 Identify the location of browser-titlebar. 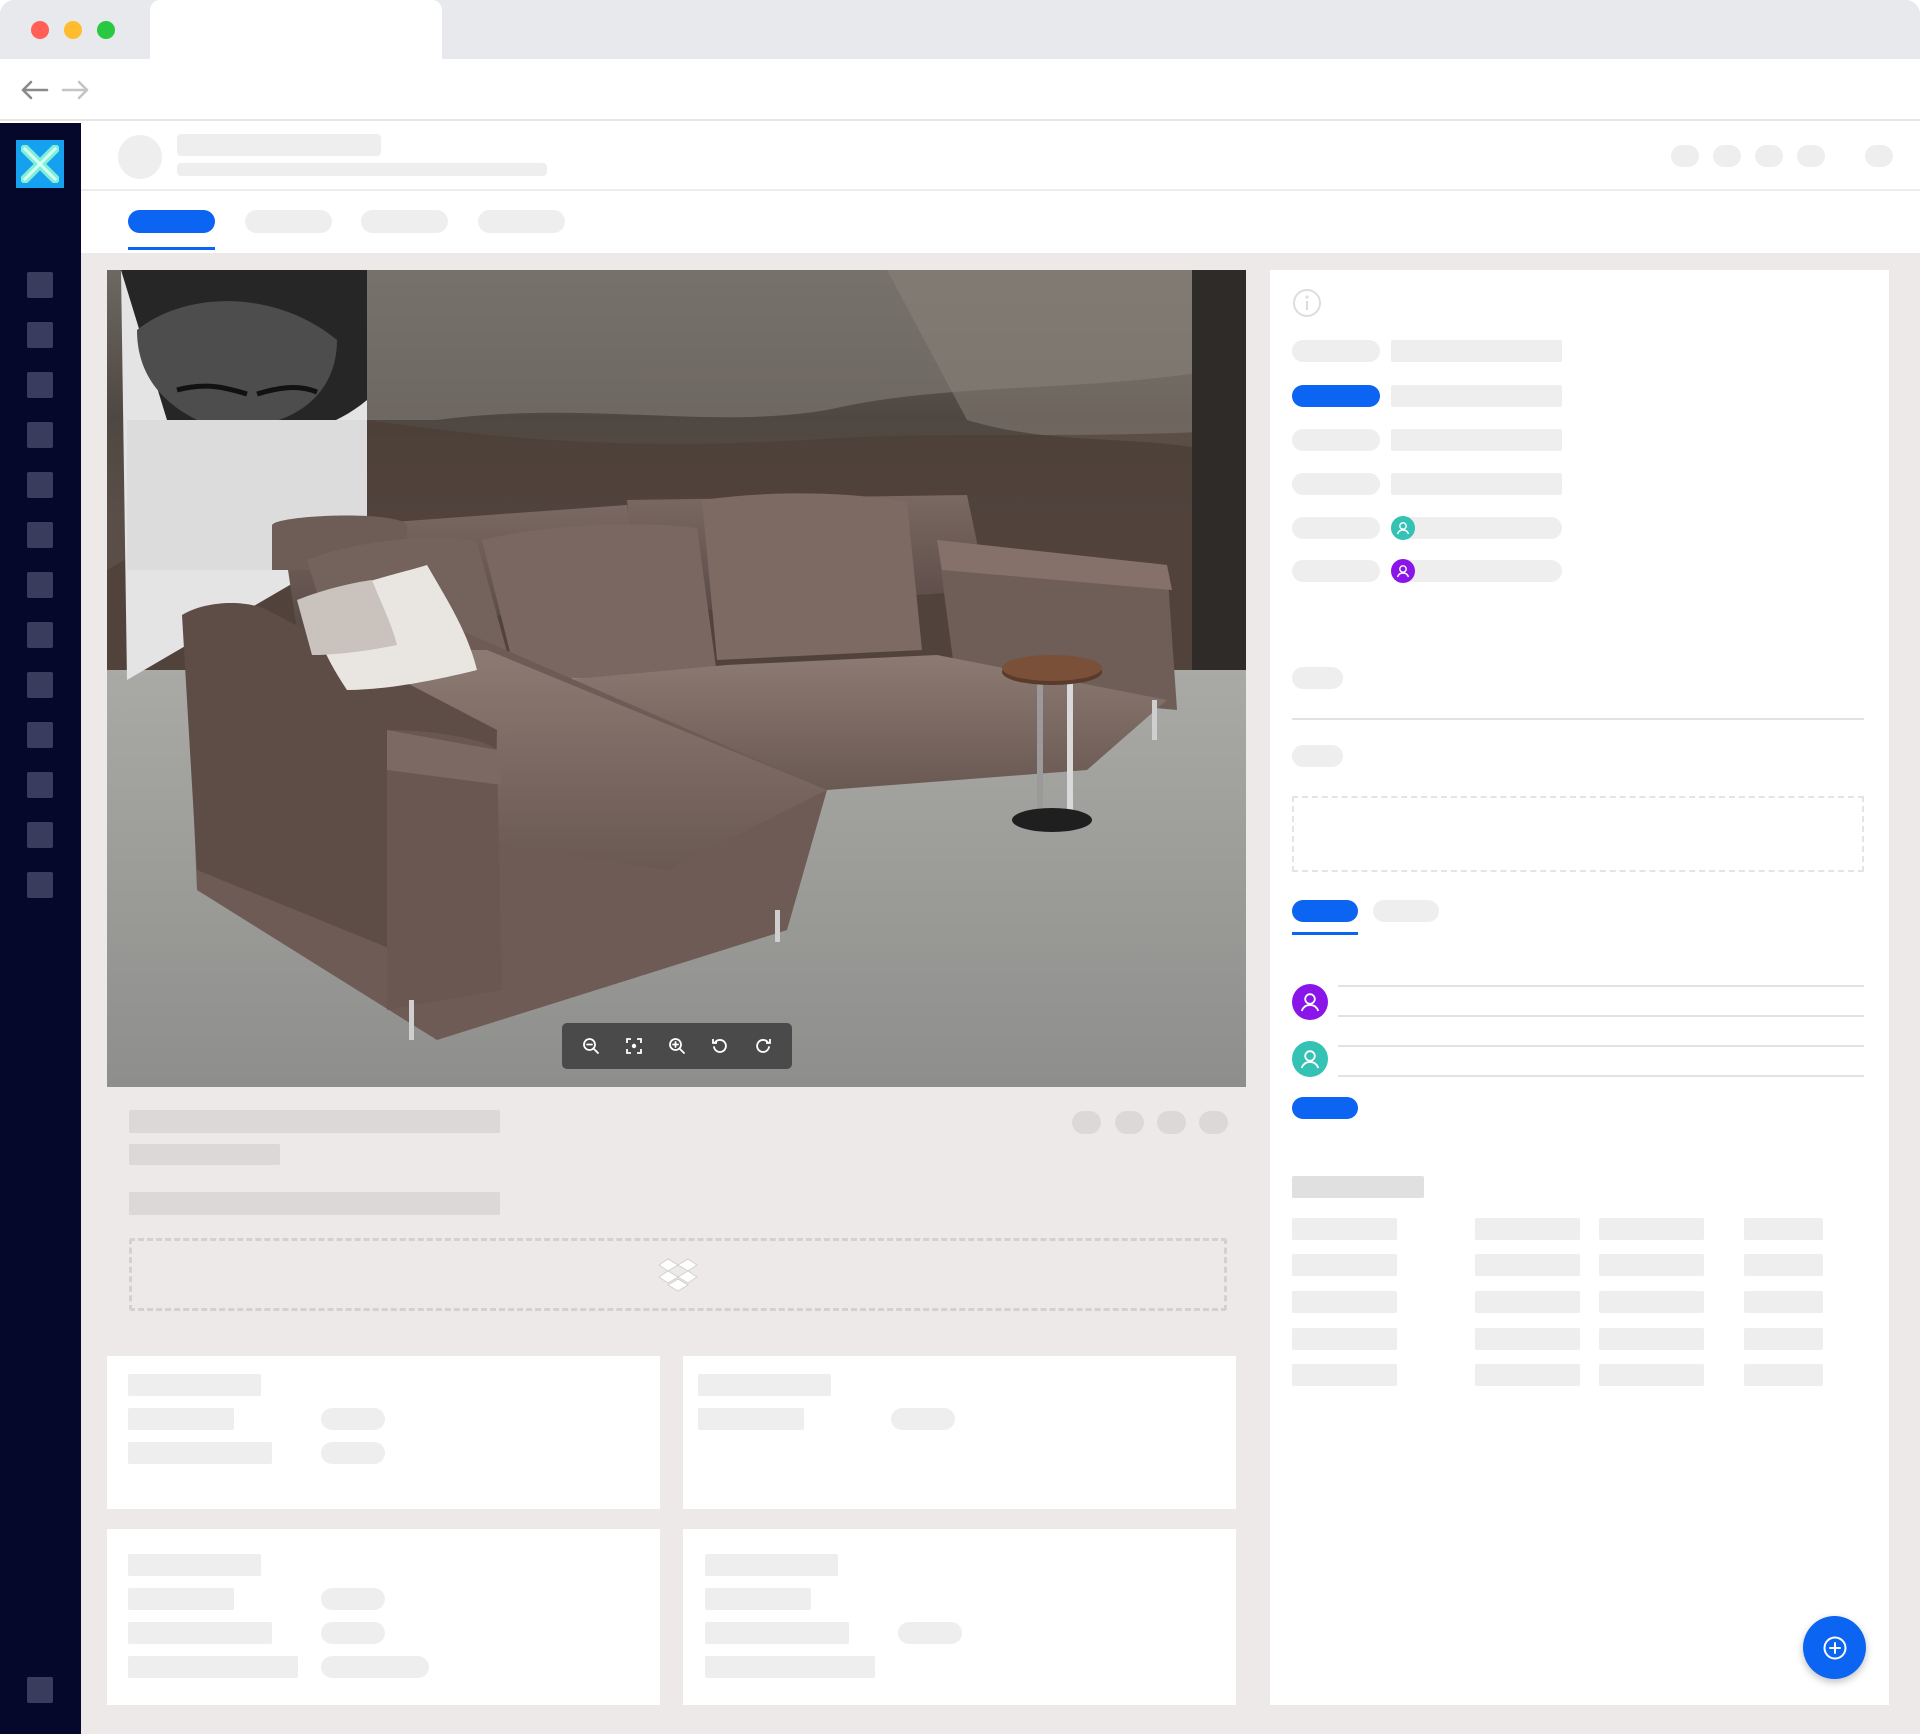
(960, 29).